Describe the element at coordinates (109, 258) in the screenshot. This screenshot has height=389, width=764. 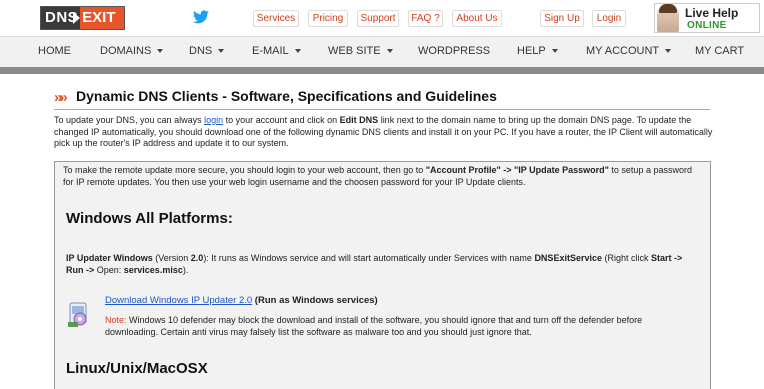
I see `win-product-name: IP Updater Windows` at that location.